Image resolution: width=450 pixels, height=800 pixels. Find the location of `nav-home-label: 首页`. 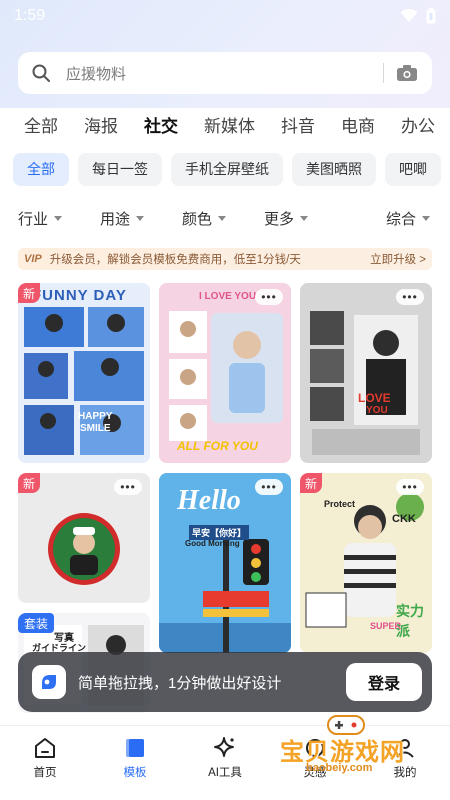

nav-home-label: 首页 is located at coordinates (45, 773).